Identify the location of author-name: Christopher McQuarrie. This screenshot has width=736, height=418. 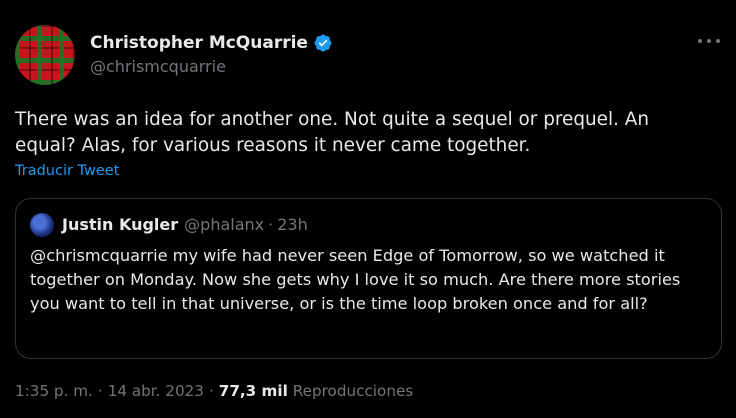
(199, 43).